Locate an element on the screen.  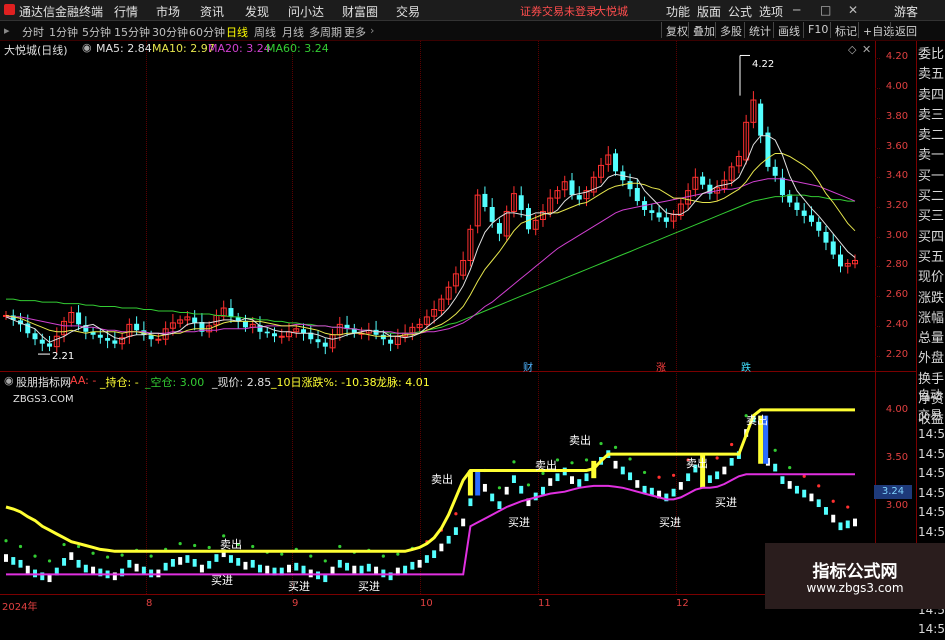
minimize-icon: ─ is located at coordinates (796, 10).